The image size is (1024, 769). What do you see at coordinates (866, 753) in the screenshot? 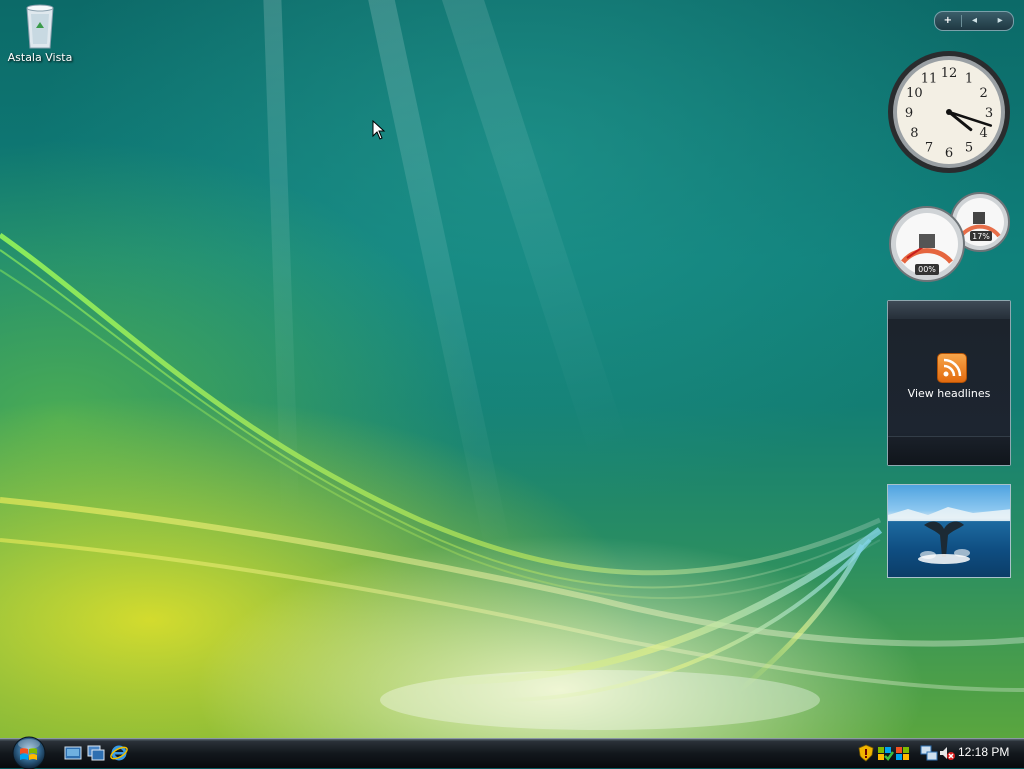
I see `security-shield-icon` at bounding box center [866, 753].